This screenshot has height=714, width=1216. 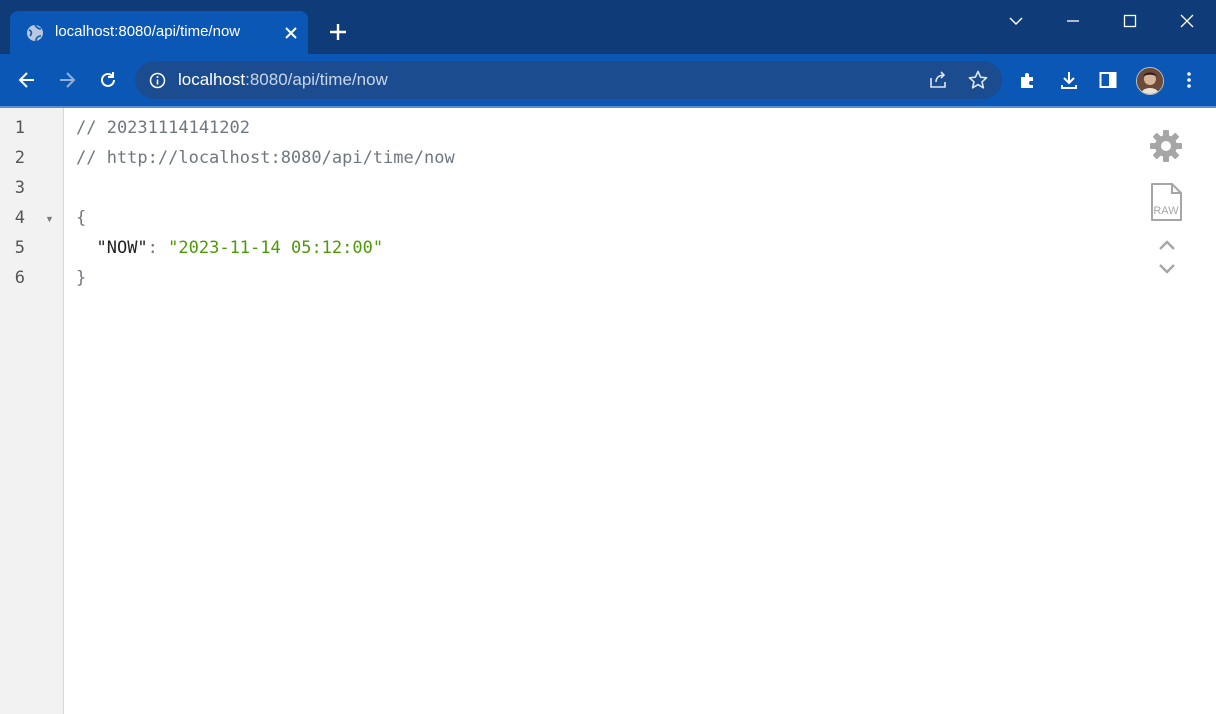 What do you see at coordinates (19, 218) in the screenshot?
I see `line-number: 4` at bounding box center [19, 218].